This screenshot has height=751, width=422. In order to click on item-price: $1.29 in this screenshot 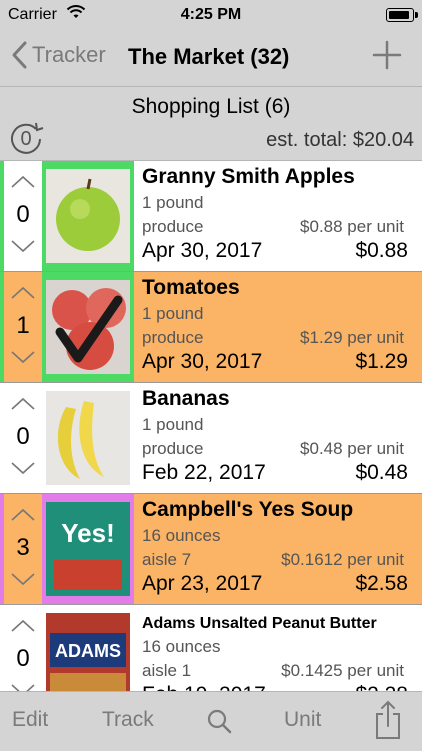, I will do `click(381, 361)`.